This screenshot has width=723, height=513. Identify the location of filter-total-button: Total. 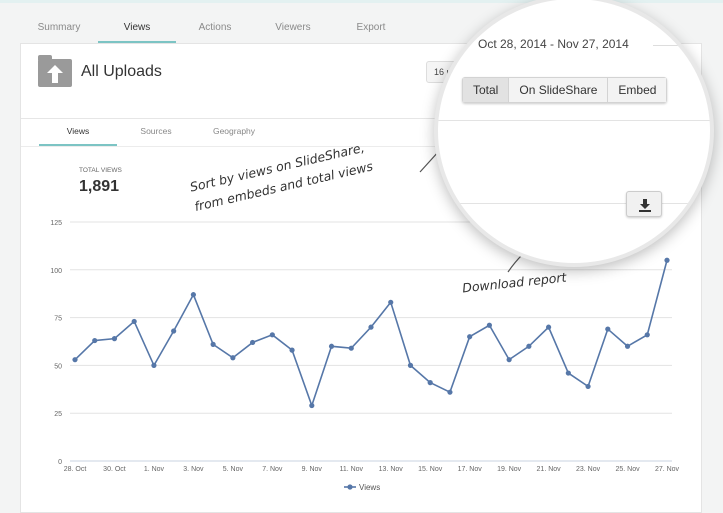
(486, 90).